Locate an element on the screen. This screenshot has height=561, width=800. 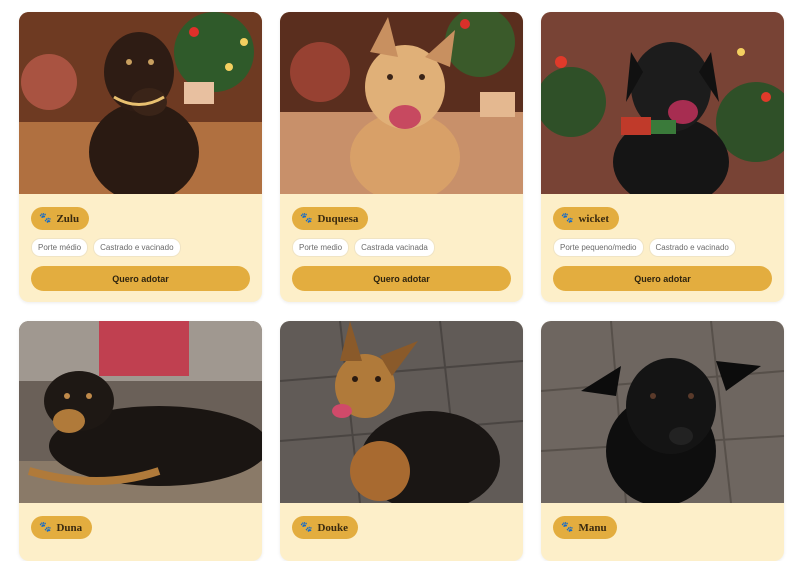
dog-card: 🐾 Douke is located at coordinates (401, 441).